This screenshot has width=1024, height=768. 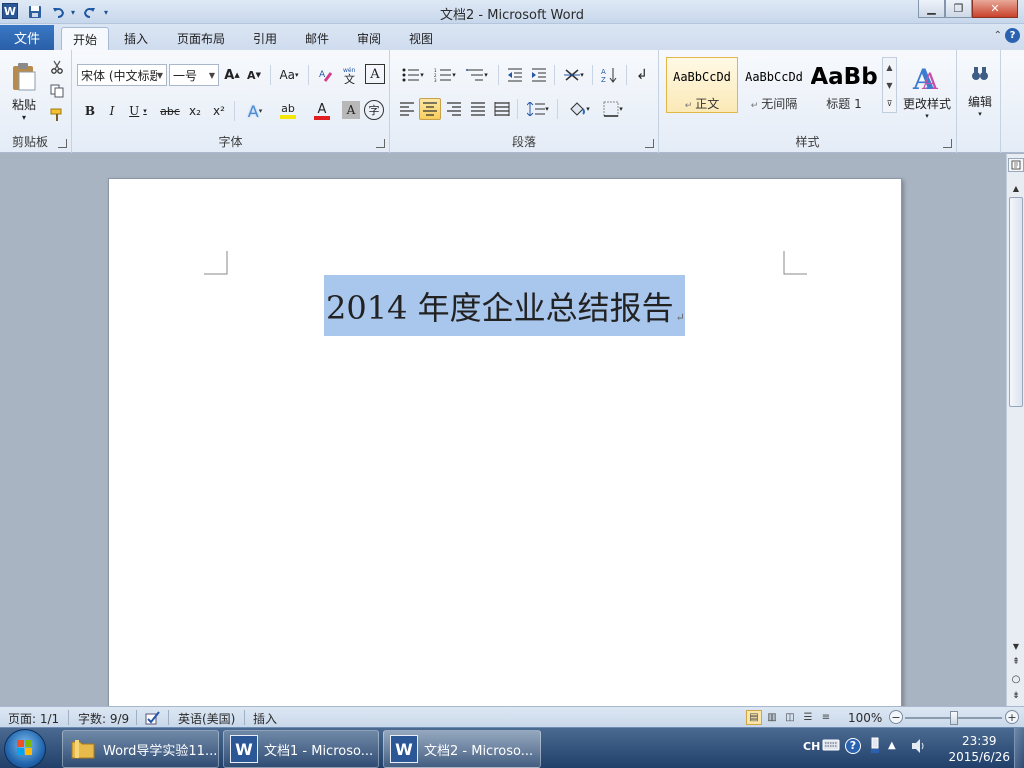 I want to click on document-heading: 2014 年度企业总结报告 ↵, so click(x=504, y=305).